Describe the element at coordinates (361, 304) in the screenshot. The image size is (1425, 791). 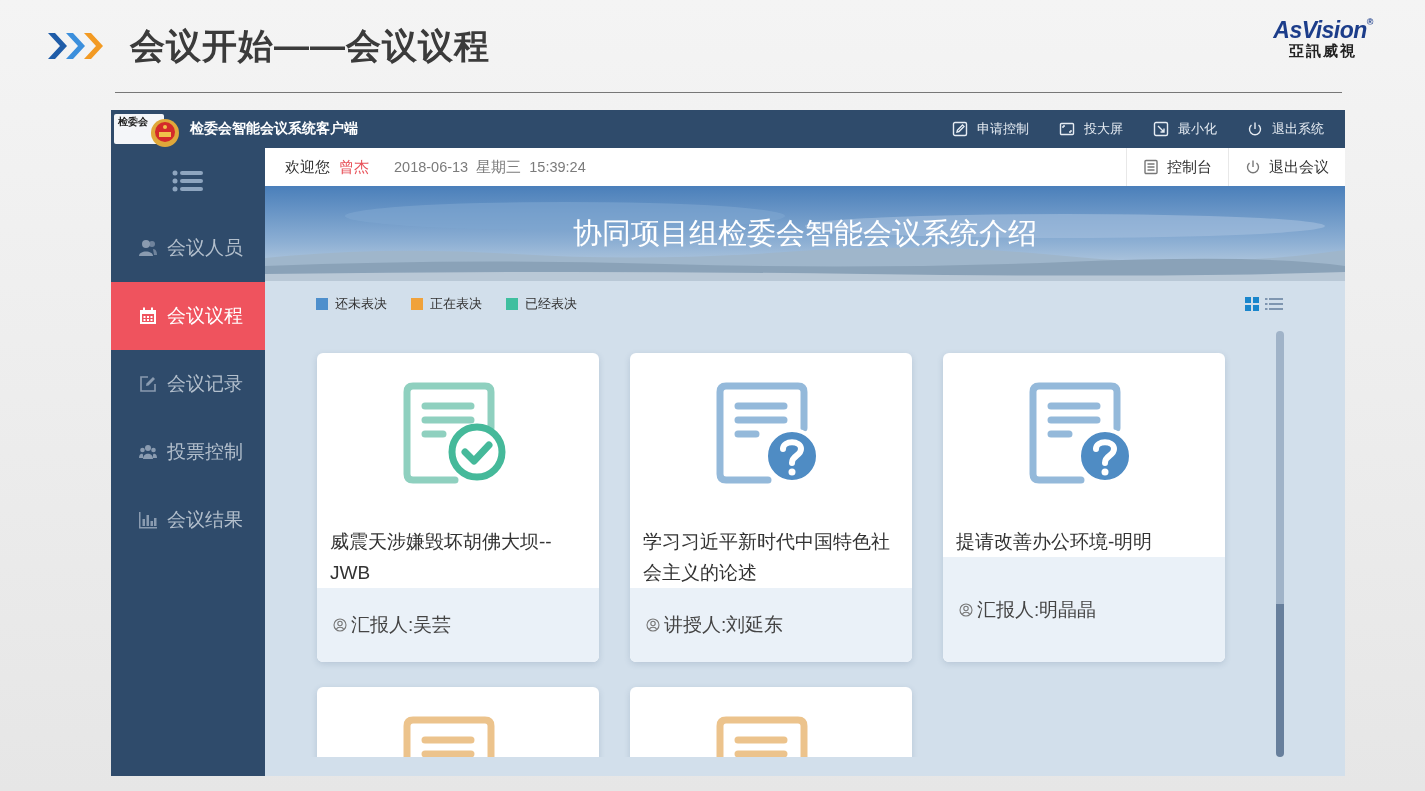
I see `legend-label: 还未表决` at that location.